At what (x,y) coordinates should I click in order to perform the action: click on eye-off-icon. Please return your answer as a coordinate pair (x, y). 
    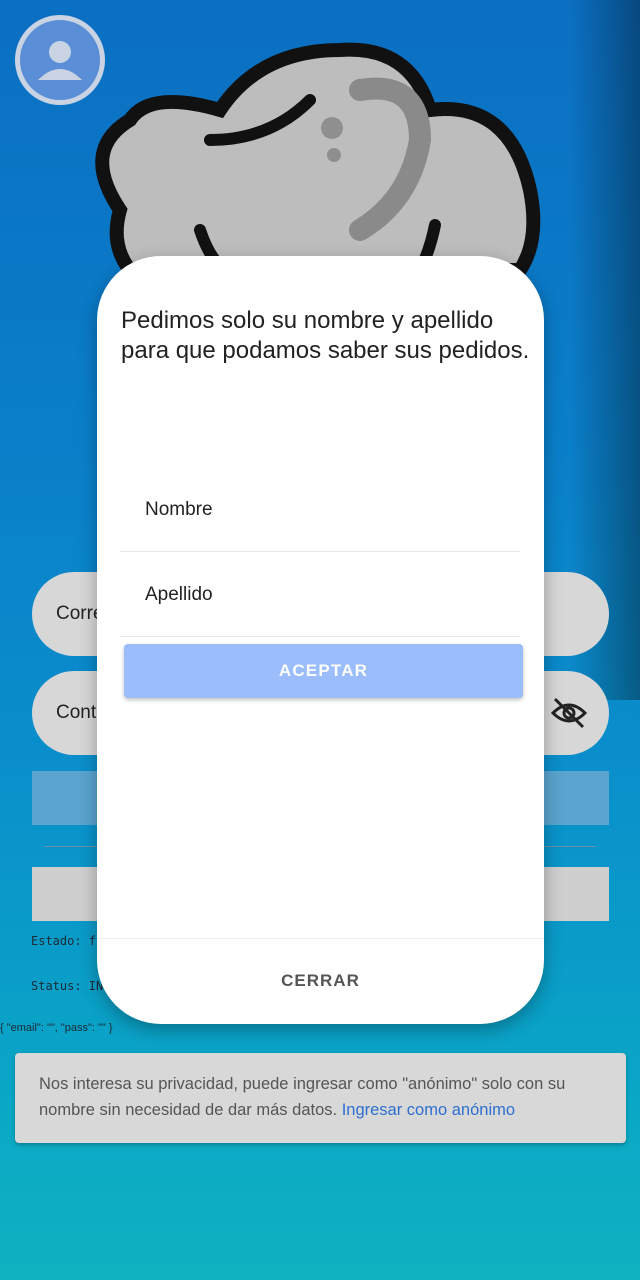
    Looking at the image, I should click on (569, 713).